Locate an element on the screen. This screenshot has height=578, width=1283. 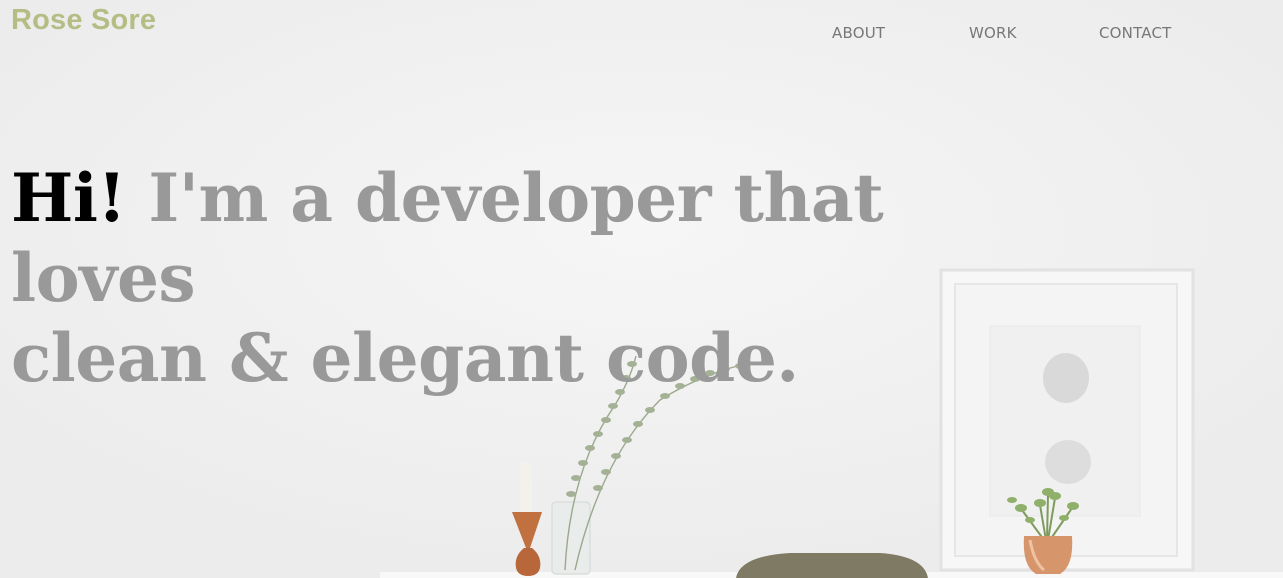
nav-link-work: WORK is located at coordinates (993, 33).